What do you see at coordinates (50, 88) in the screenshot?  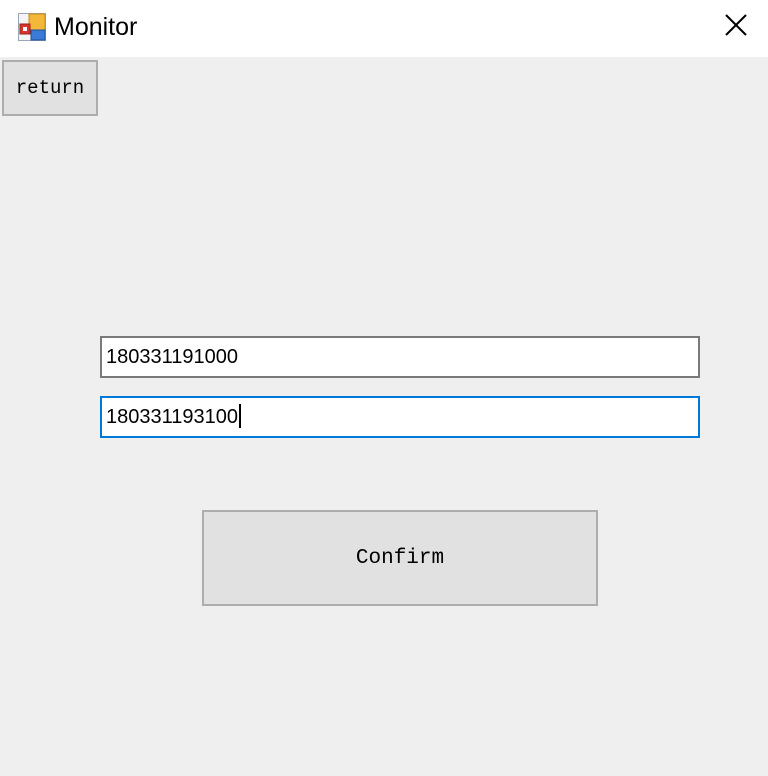 I see `return-button: return` at bounding box center [50, 88].